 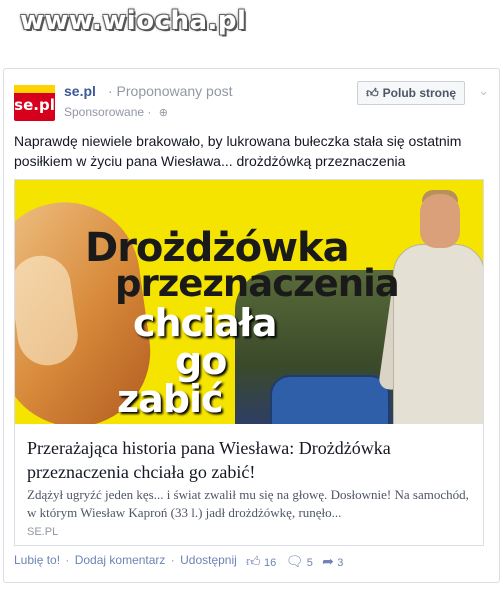 I want to click on like-link: Lubię to!, so click(x=37, y=560).